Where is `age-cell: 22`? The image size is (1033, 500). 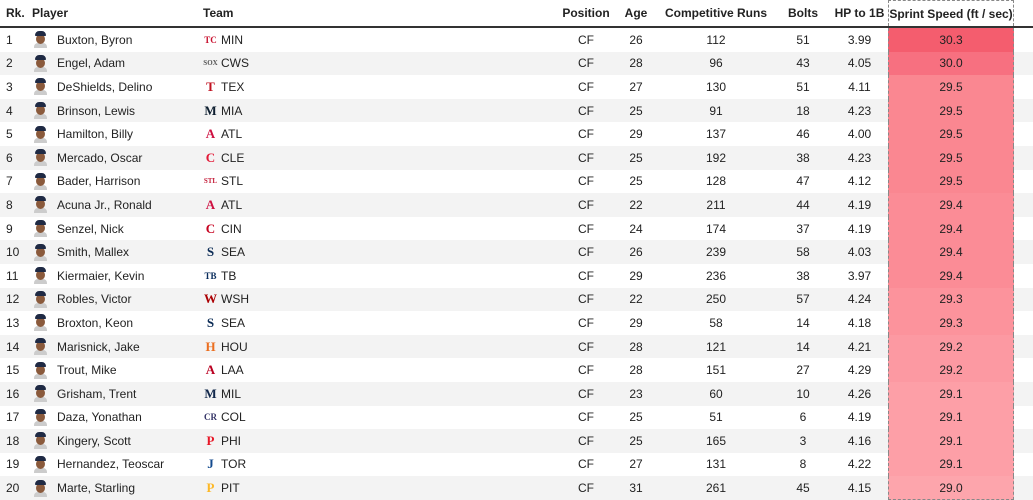
age-cell: 22 is located at coordinates (636, 204).